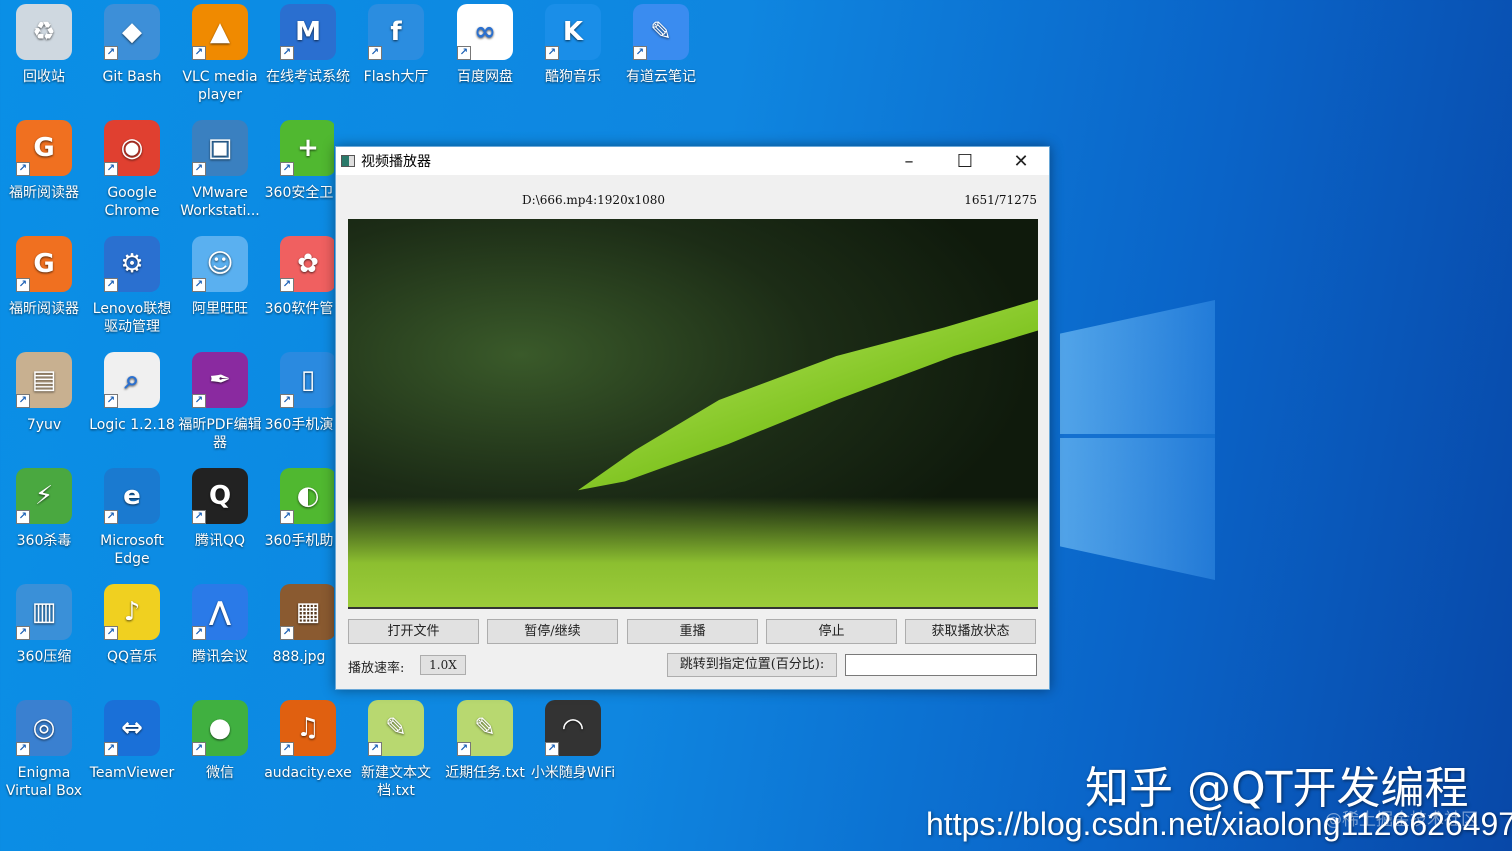 The width and height of the screenshot is (1512, 851). I want to click on desktop-icon: ▲ ↗ VLC media player, so click(220, 52).